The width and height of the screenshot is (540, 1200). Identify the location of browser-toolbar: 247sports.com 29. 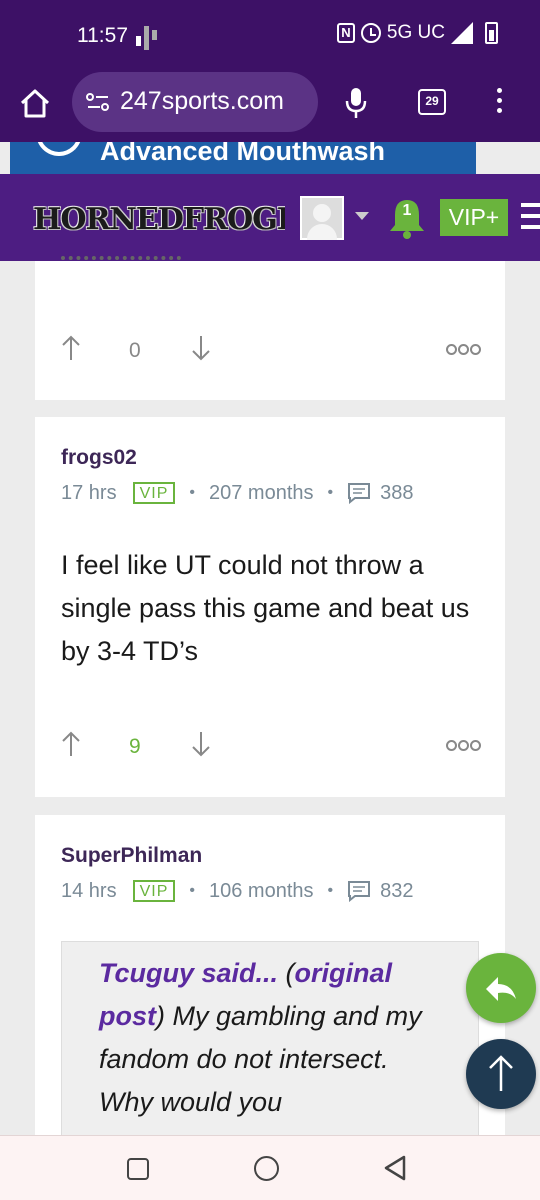
(270, 106).